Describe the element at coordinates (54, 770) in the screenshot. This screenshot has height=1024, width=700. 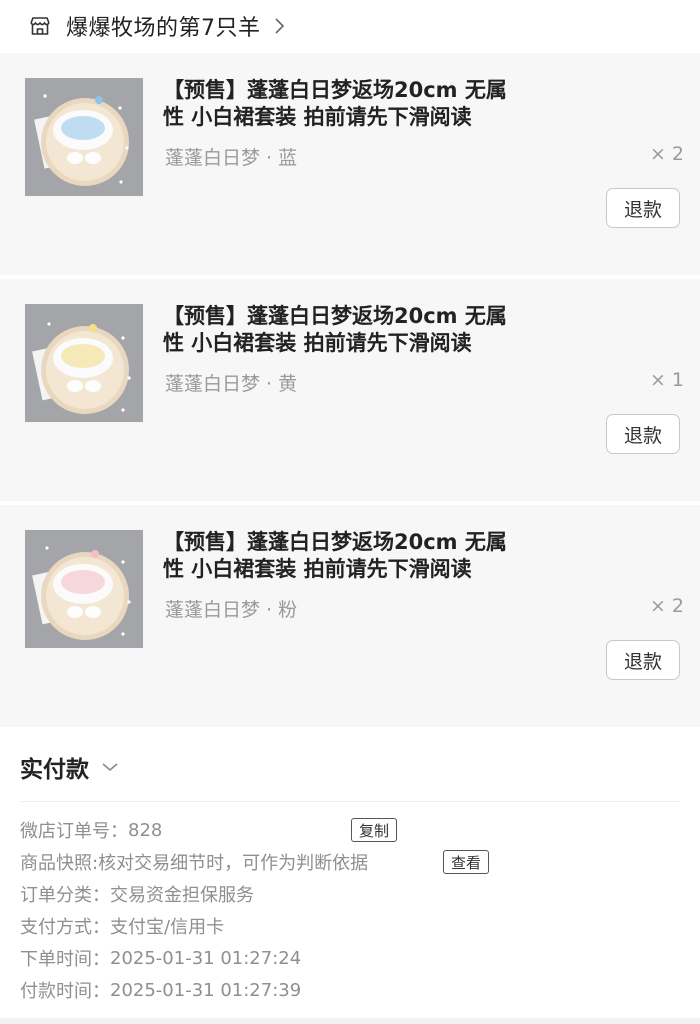
I see `payment-title: 实付款` at that location.